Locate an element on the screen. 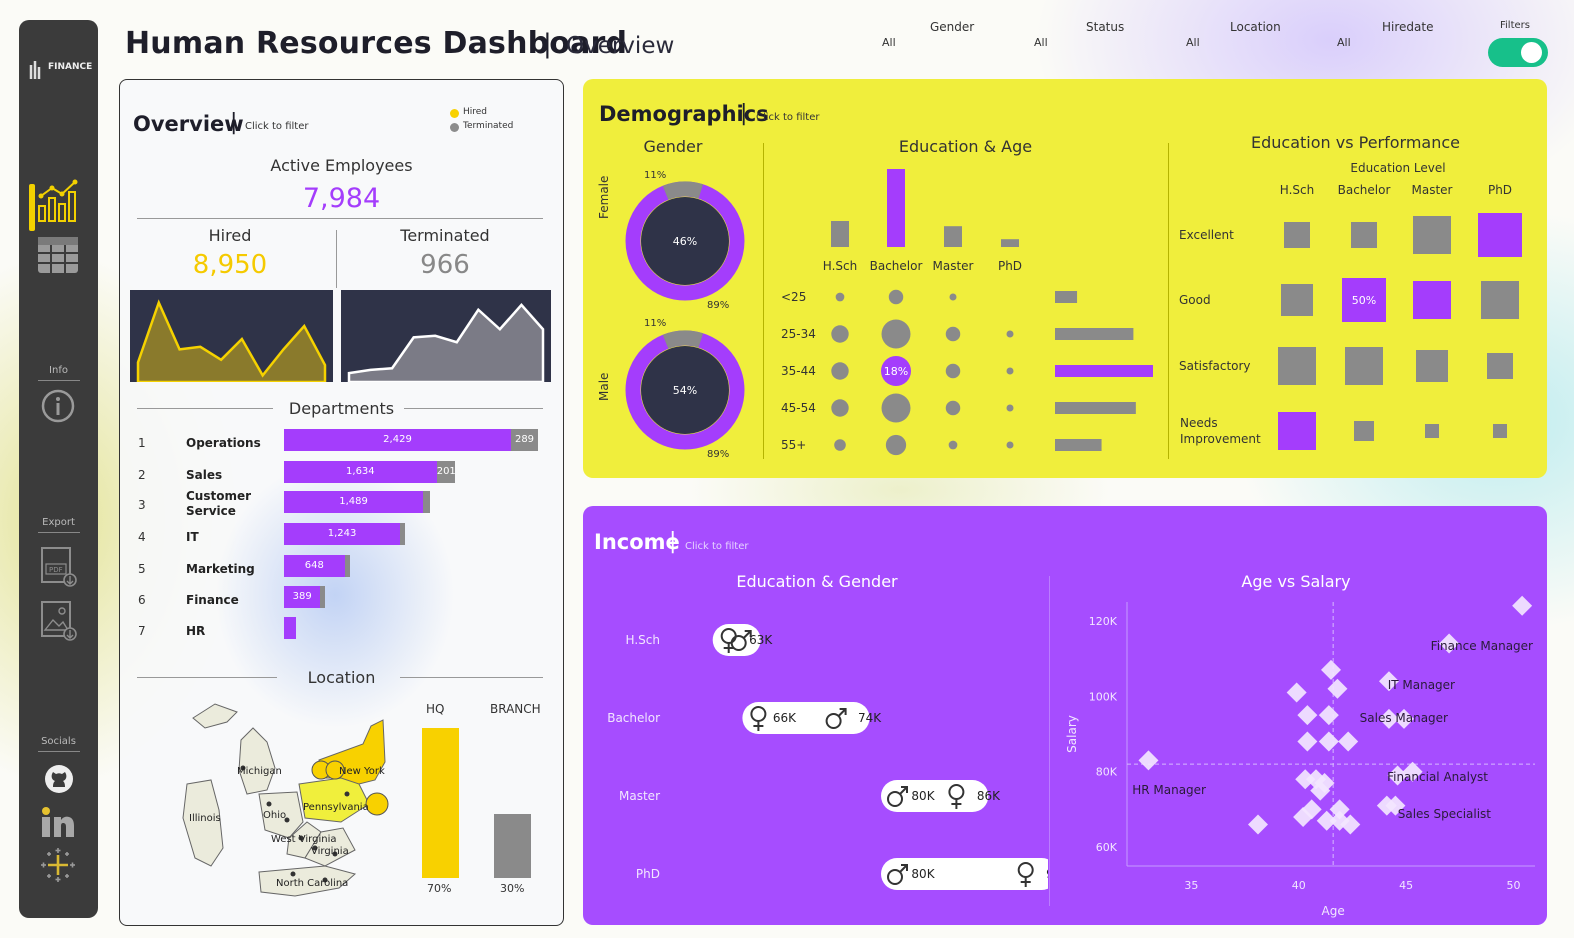 This screenshot has height=938, width=1574. department-name: Operations is located at coordinates (226, 443).